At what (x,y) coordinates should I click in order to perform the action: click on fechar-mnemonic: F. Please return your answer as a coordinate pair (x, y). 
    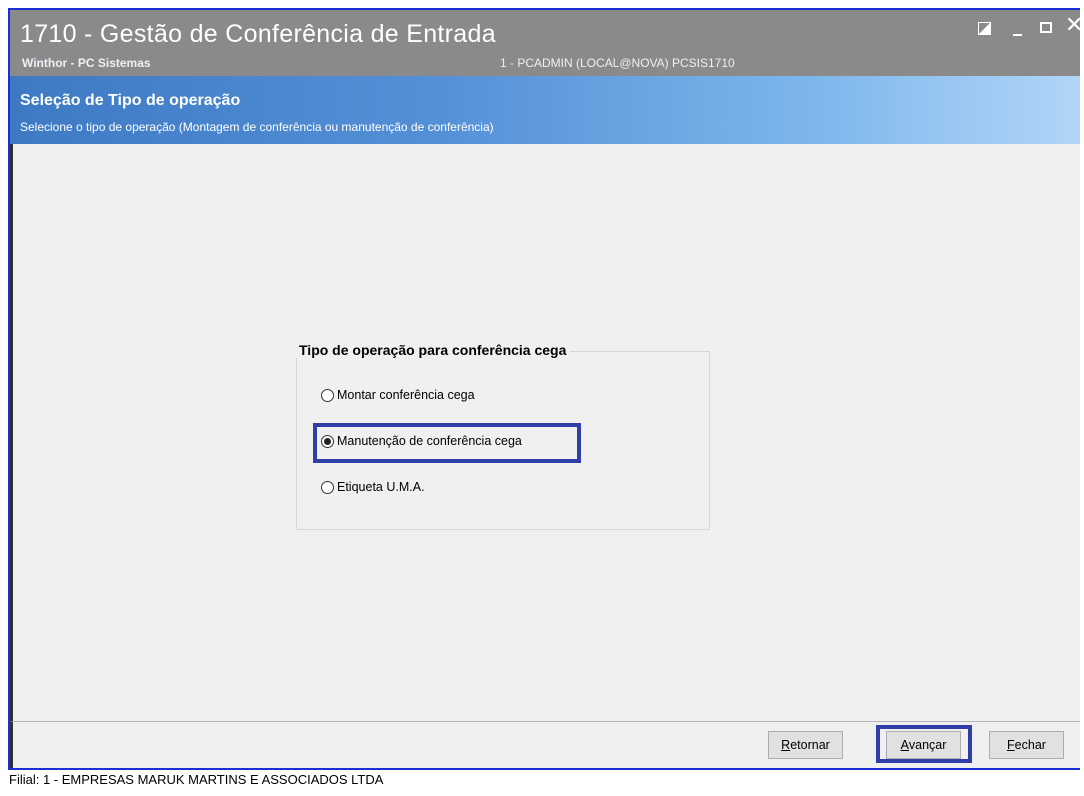
    Looking at the image, I should click on (1011, 745).